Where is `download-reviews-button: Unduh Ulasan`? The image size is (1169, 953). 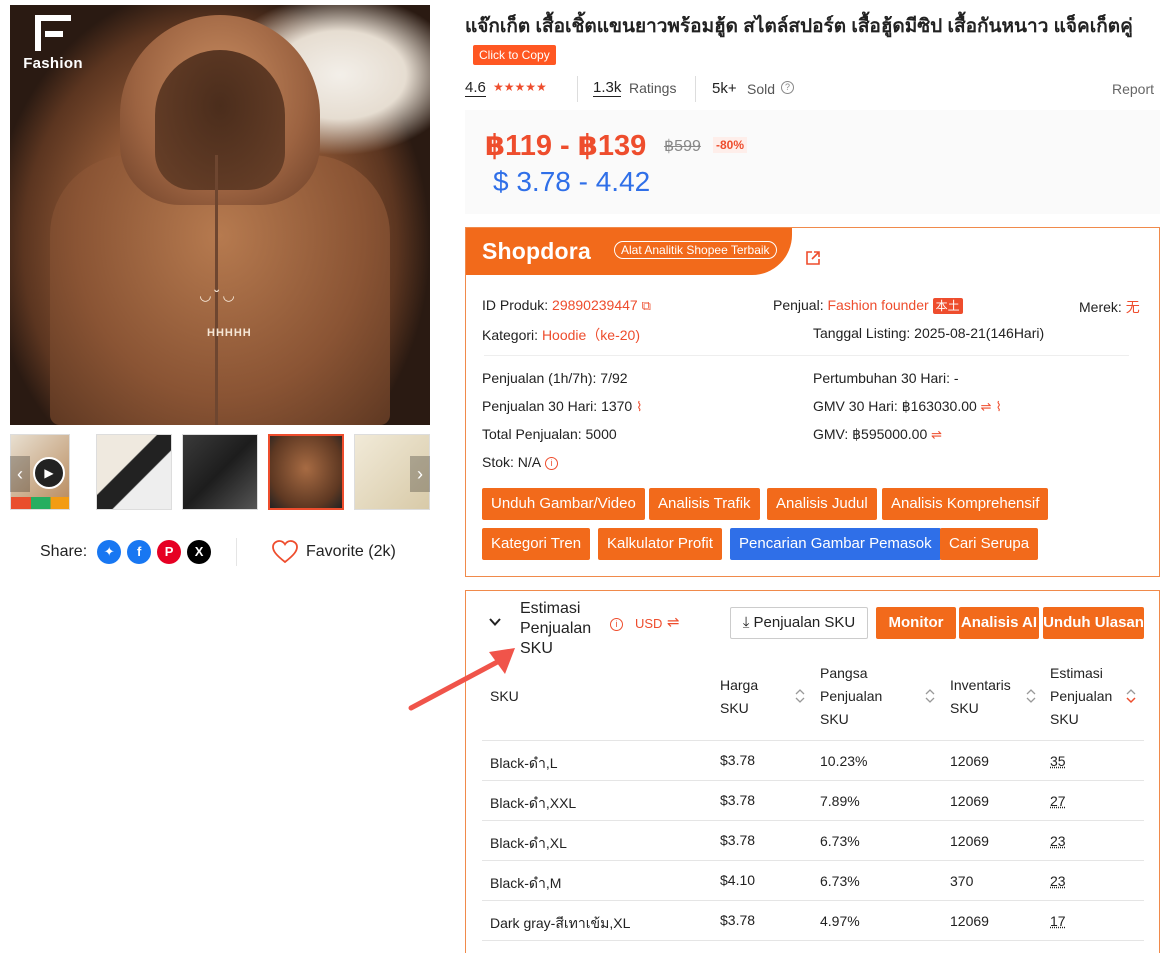 download-reviews-button: Unduh Ulasan is located at coordinates (1093, 623).